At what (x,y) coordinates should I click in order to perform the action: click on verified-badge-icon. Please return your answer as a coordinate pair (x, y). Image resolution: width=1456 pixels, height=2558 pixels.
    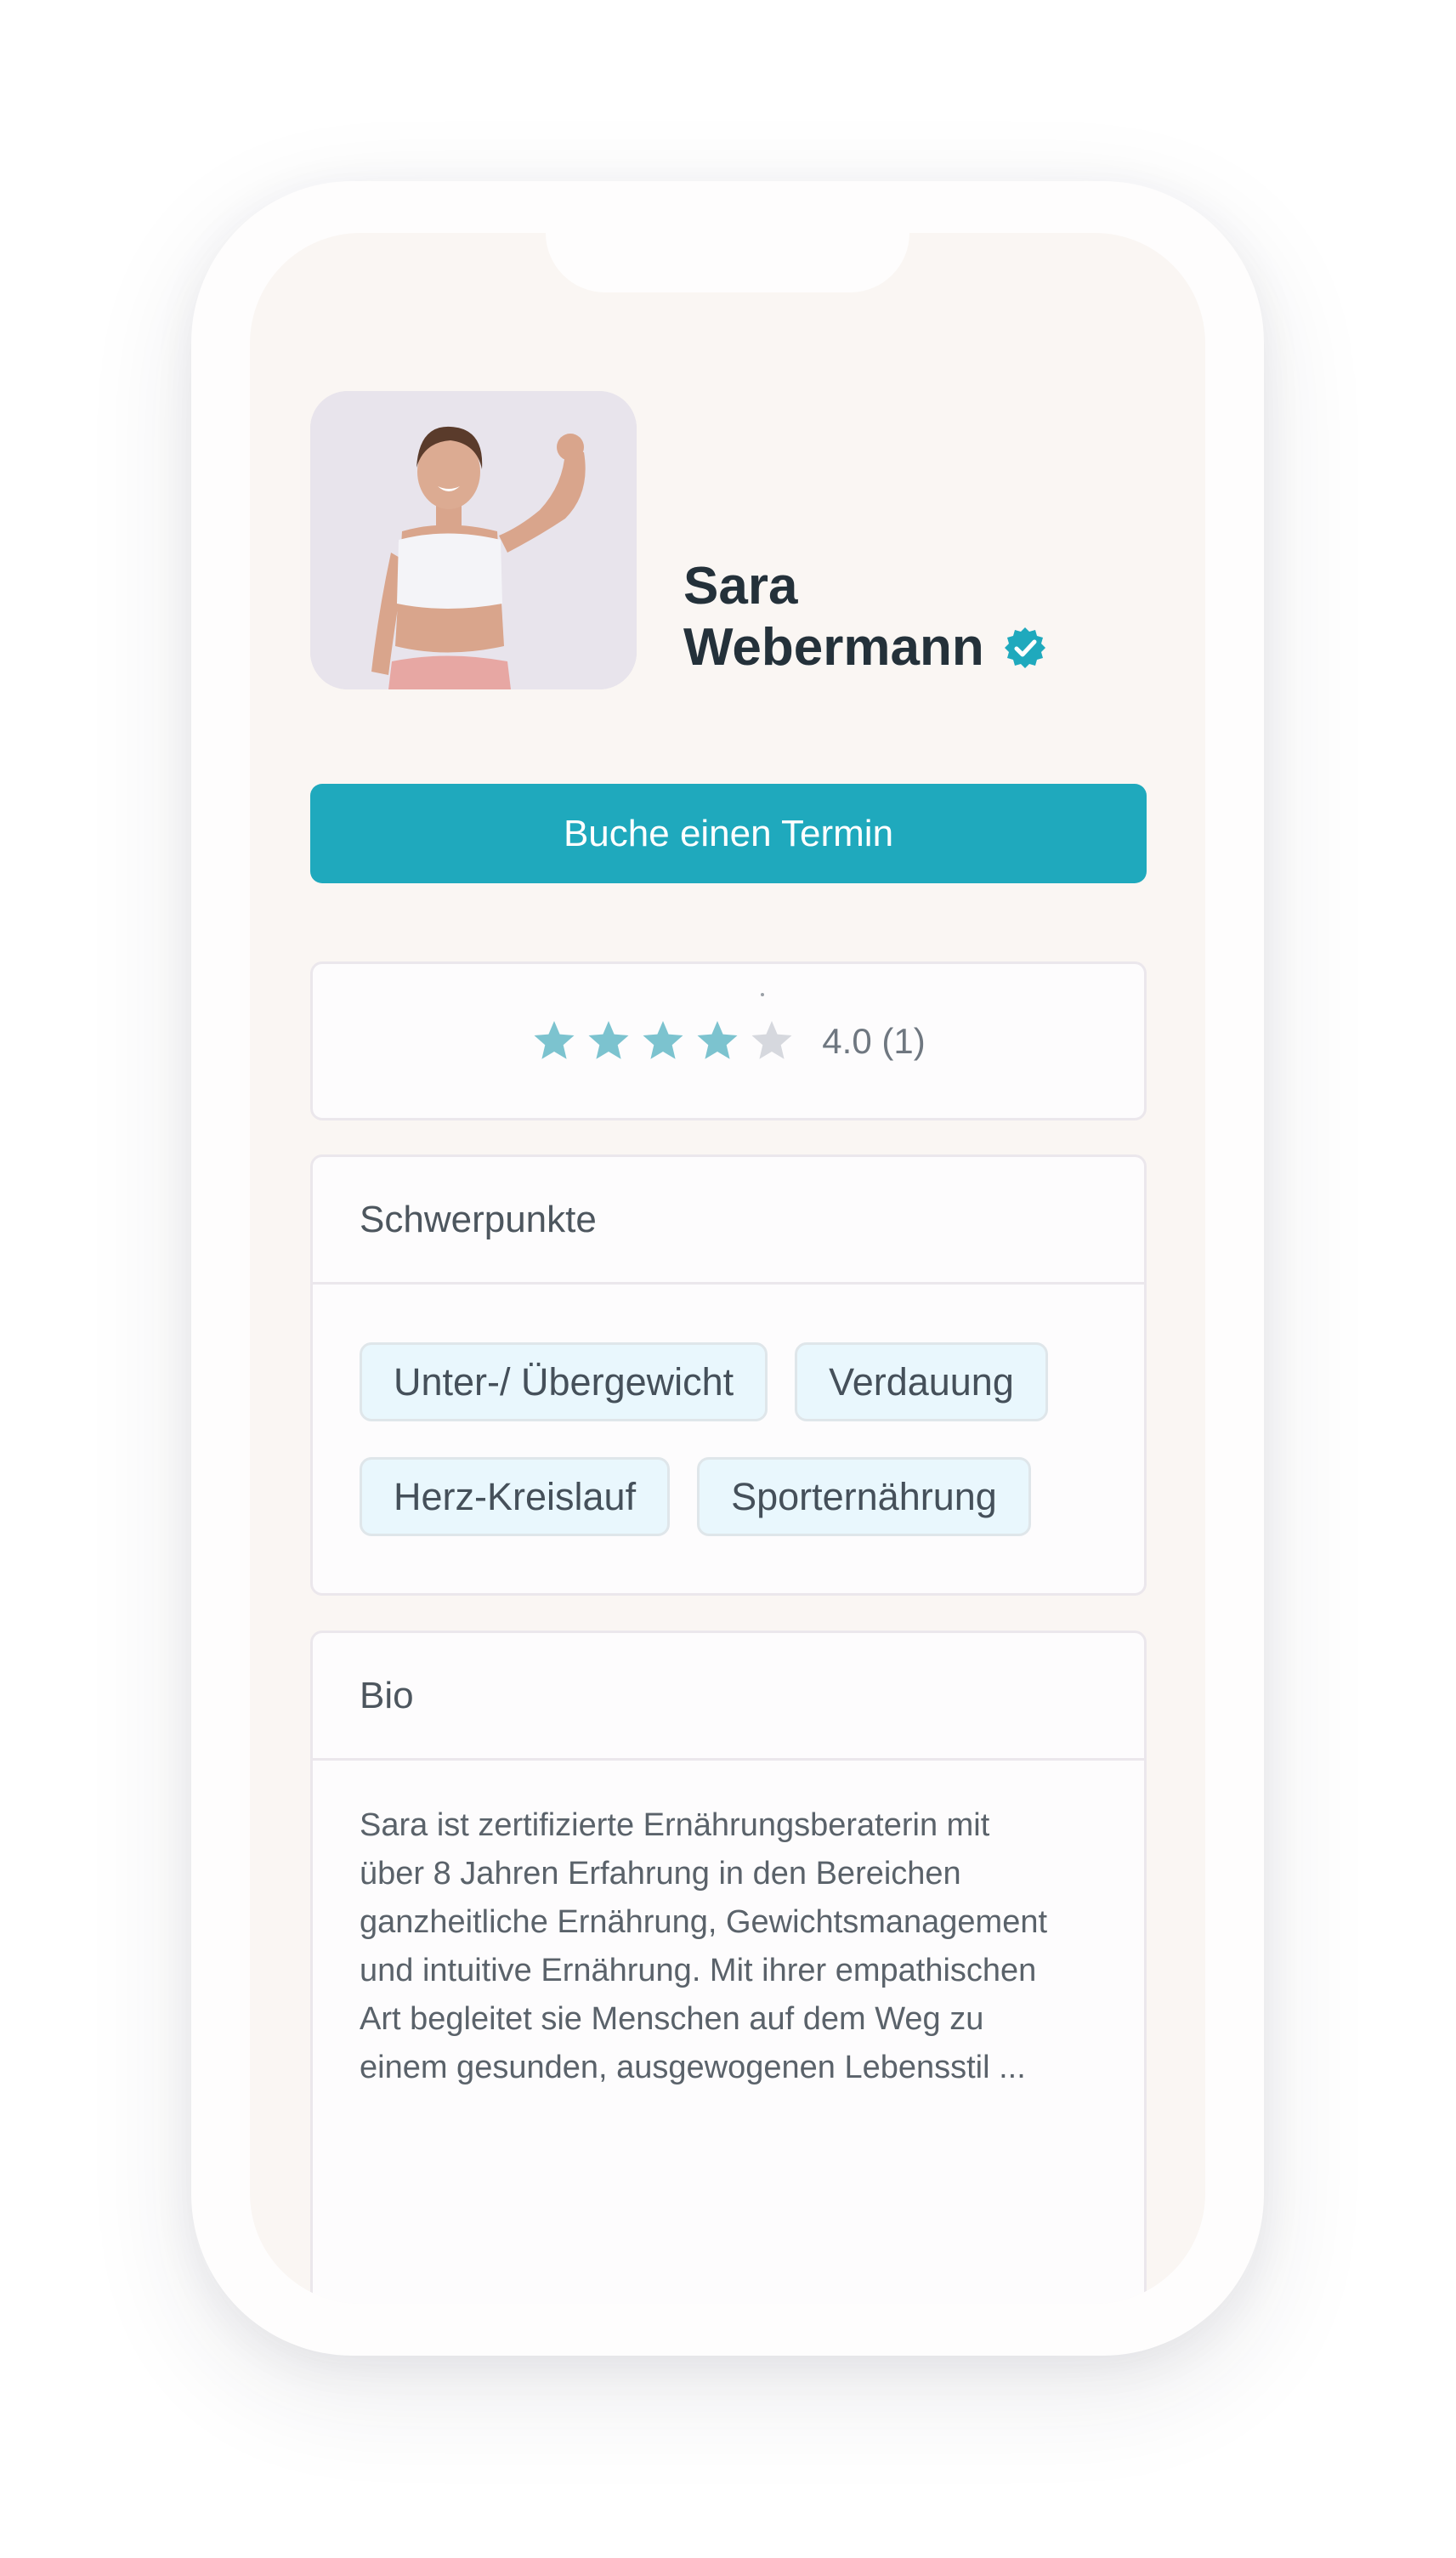
    Looking at the image, I should click on (1024, 647).